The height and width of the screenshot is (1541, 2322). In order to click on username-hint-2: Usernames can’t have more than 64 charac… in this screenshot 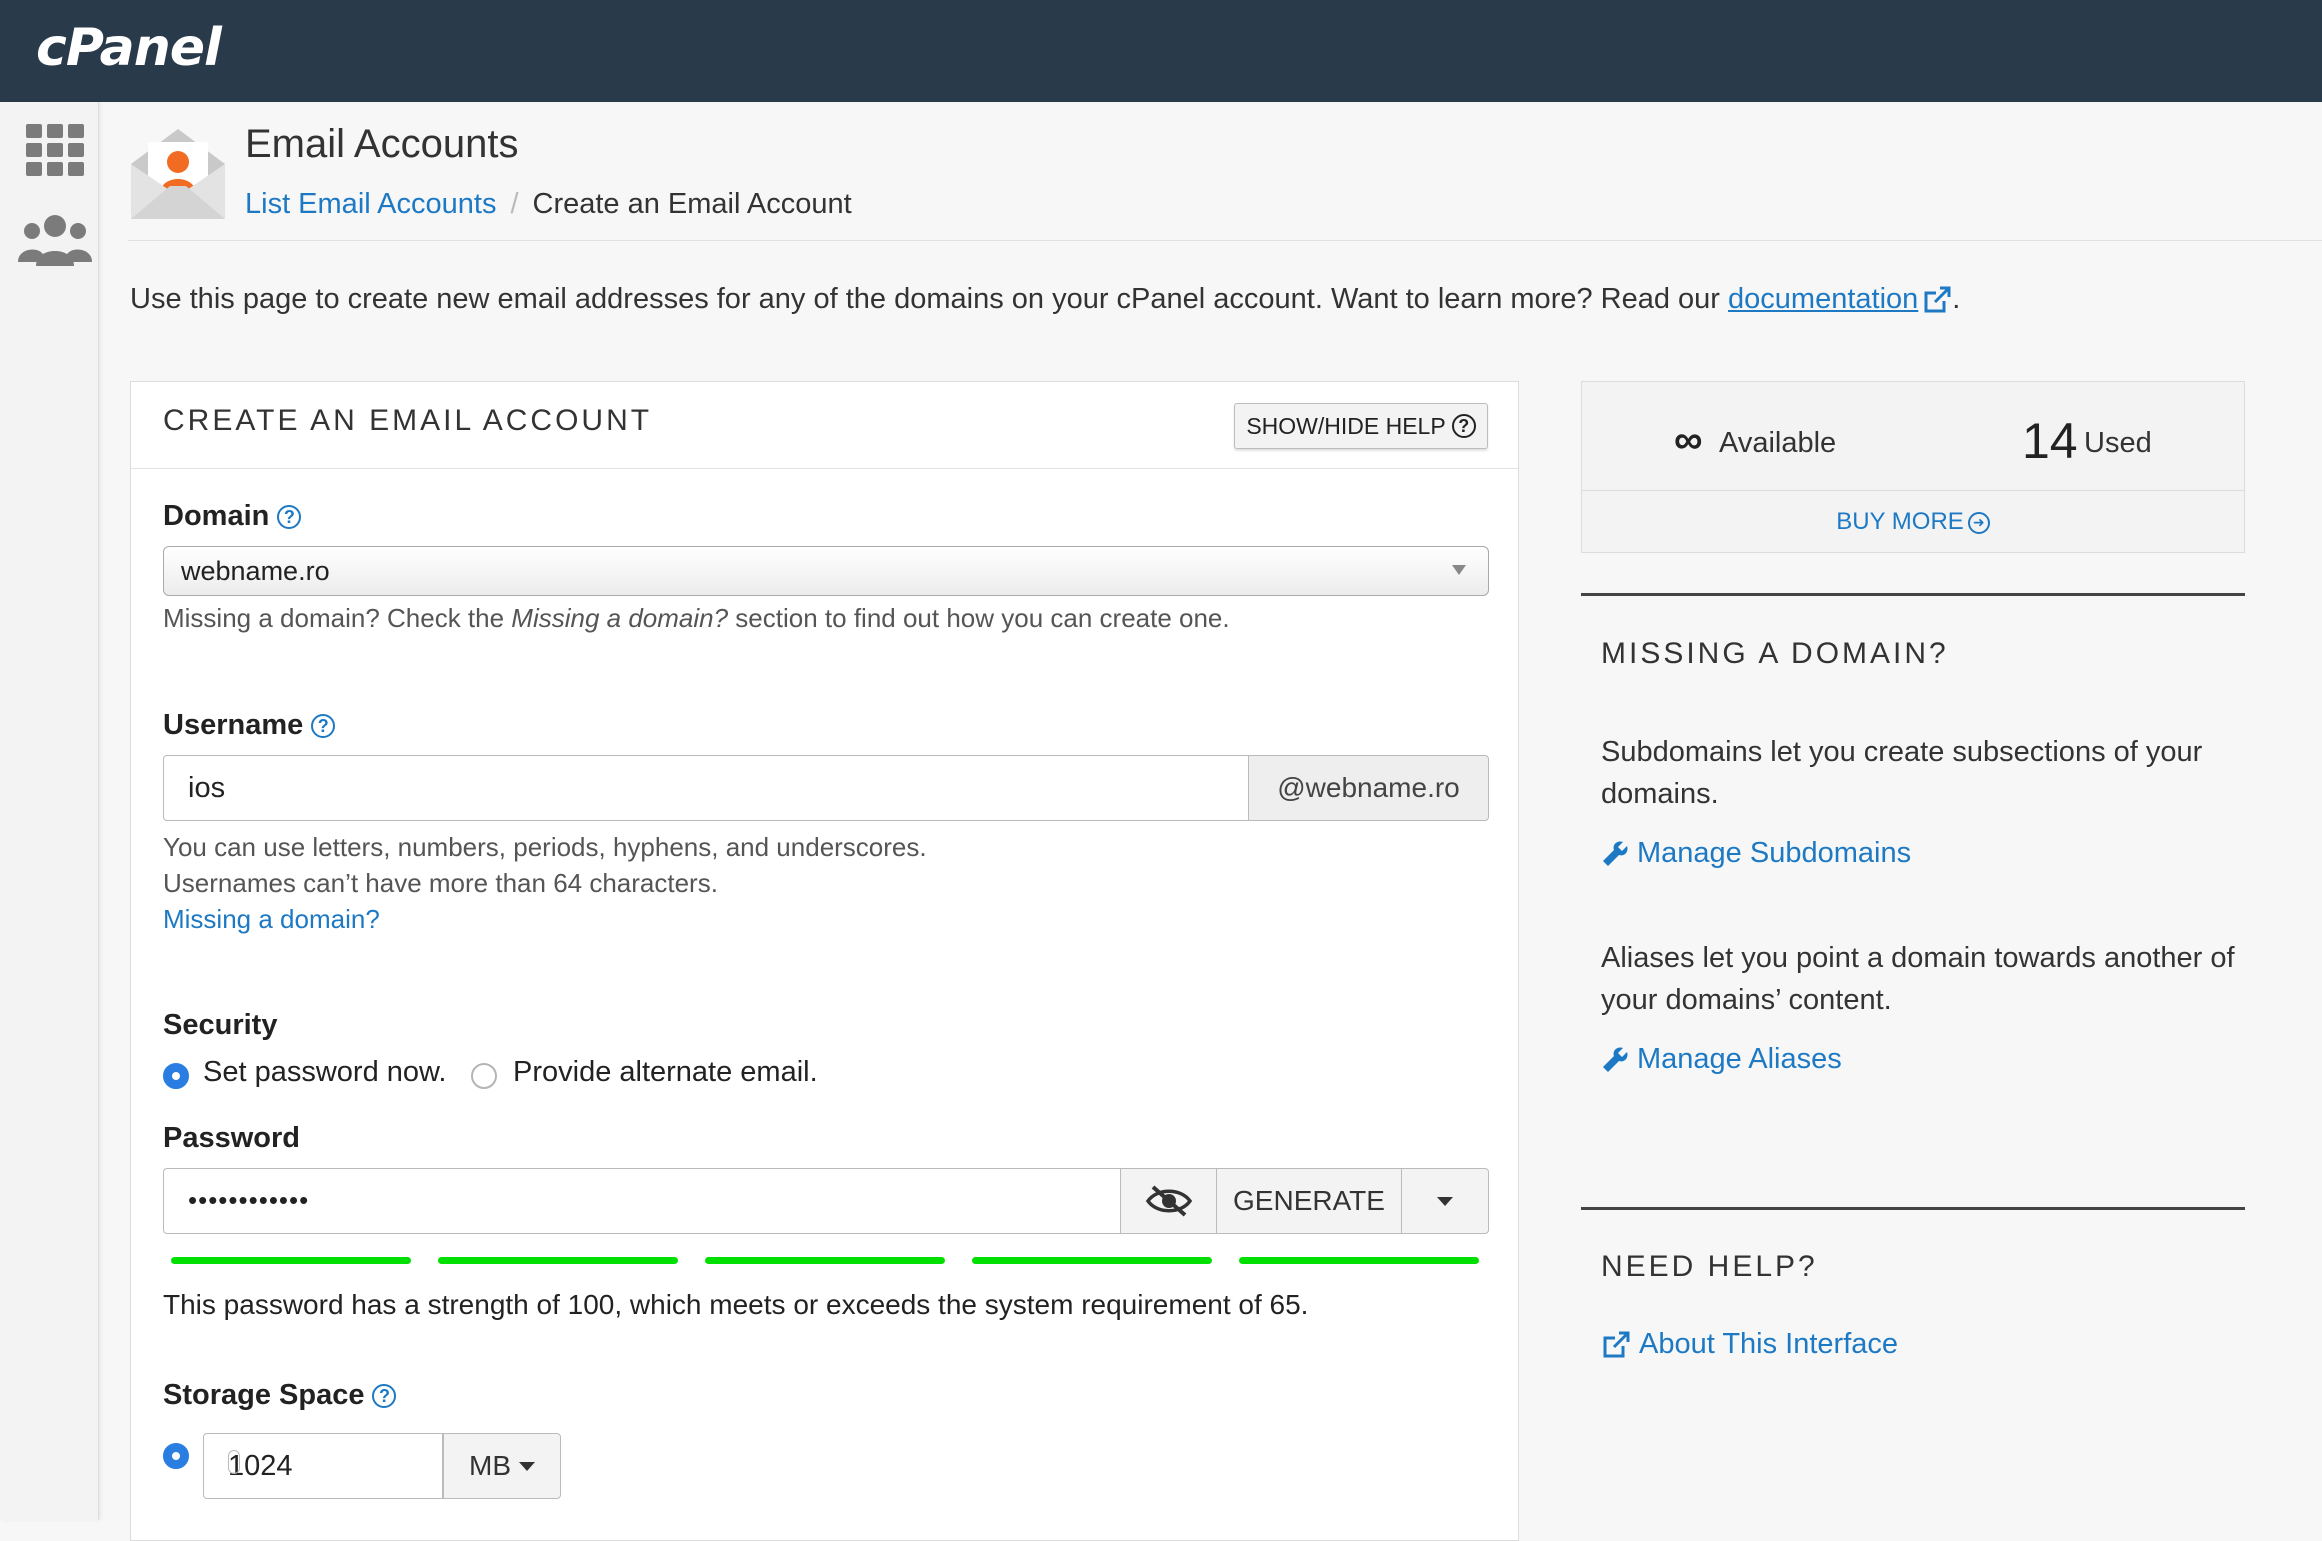, I will do `click(440, 883)`.